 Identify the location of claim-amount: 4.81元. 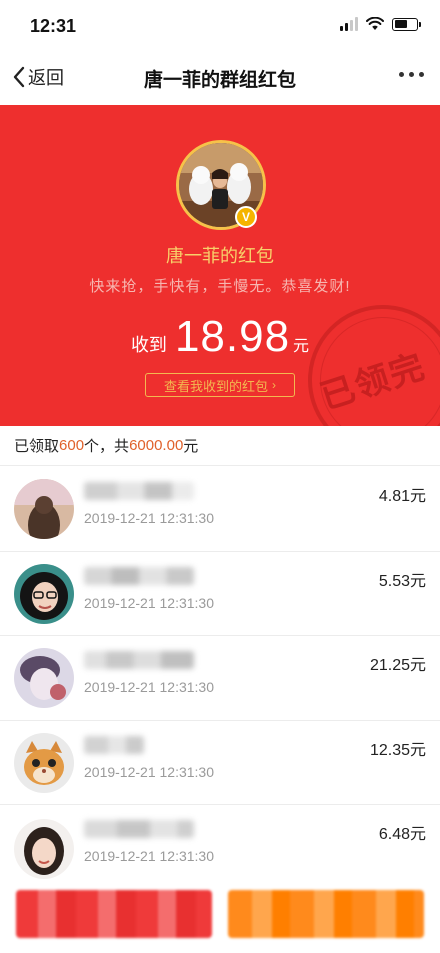
(402, 496).